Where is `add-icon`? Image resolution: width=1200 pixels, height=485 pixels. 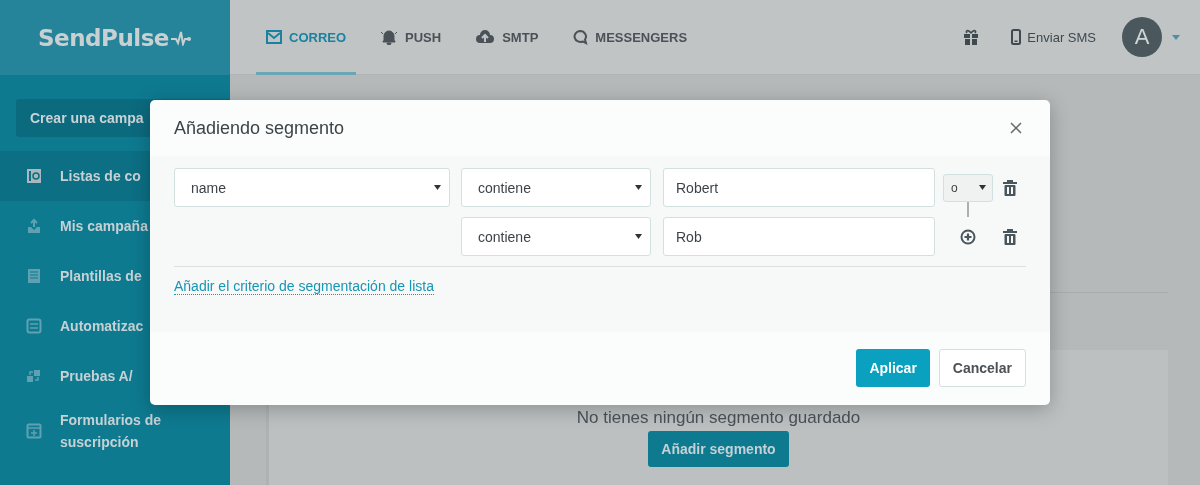
add-icon is located at coordinates (968, 236).